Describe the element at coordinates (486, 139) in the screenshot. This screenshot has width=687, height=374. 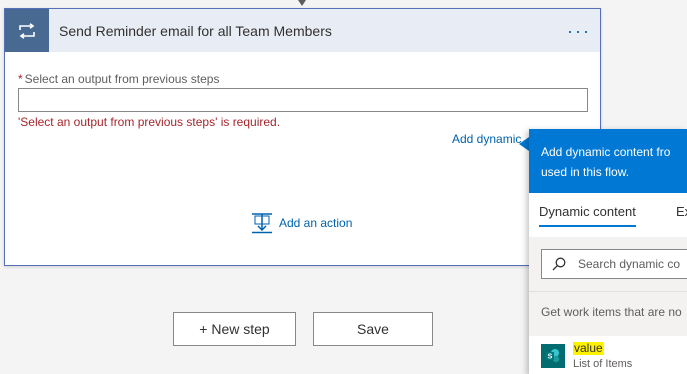
I see `add-dynamic-content-link: Add dynamic` at that location.